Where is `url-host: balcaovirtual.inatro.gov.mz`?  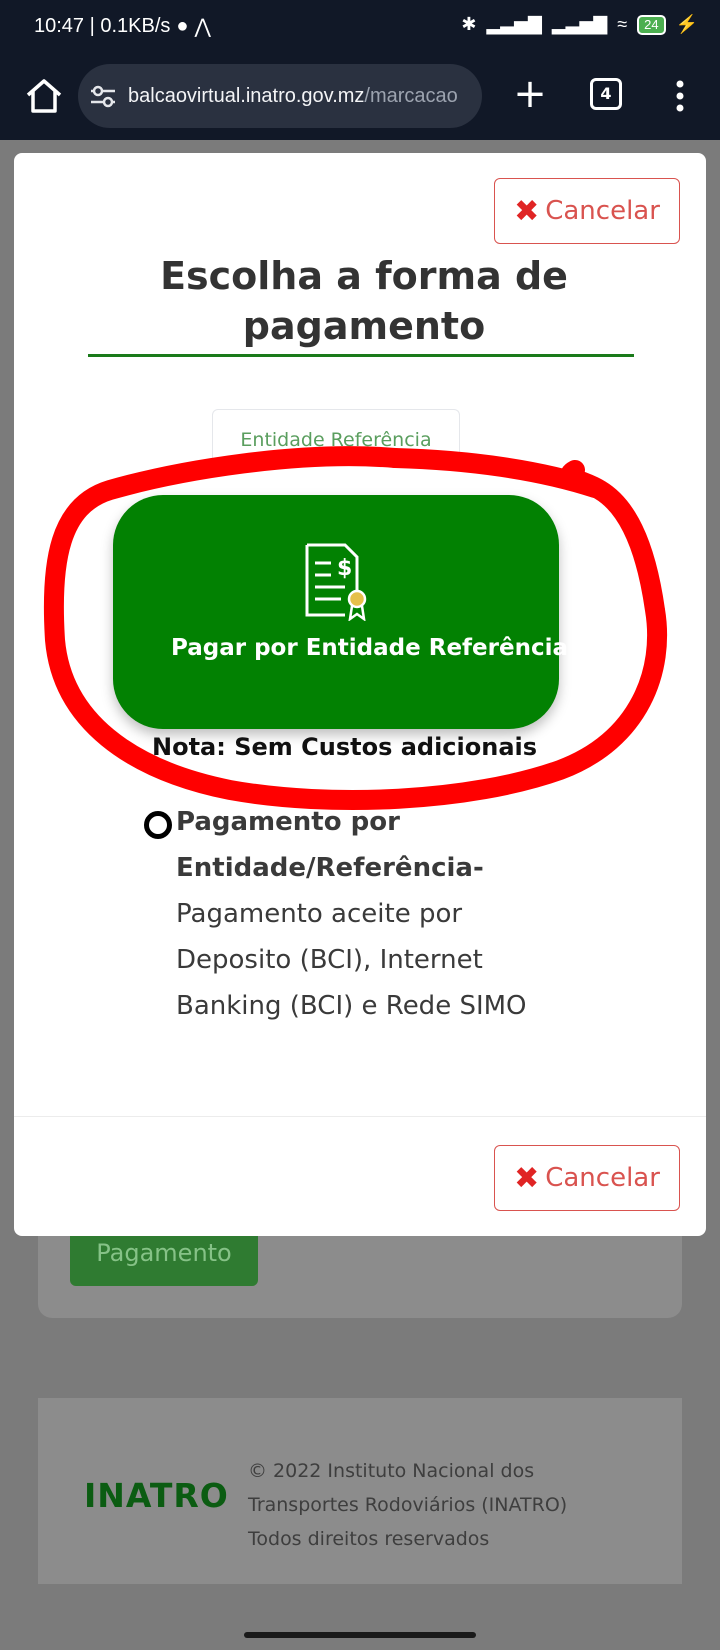
url-host: balcaovirtual.inatro.gov.mz is located at coordinates (246, 95).